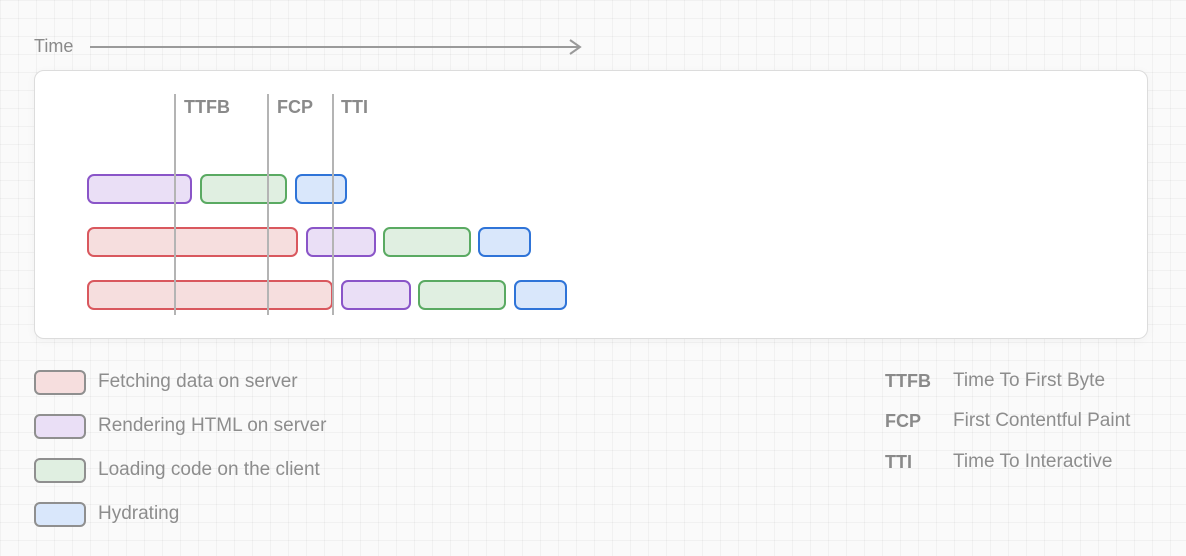  Describe the element at coordinates (60, 514) in the screenshot. I see `legend-swatch-hydrating` at that location.